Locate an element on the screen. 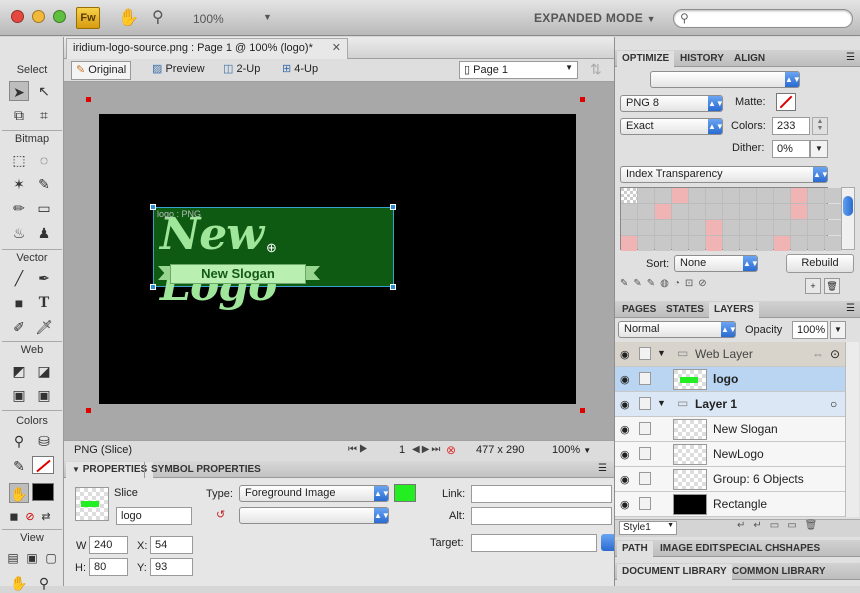  view-4up-button: ⊞ 4-Up is located at coordinates (300, 70).